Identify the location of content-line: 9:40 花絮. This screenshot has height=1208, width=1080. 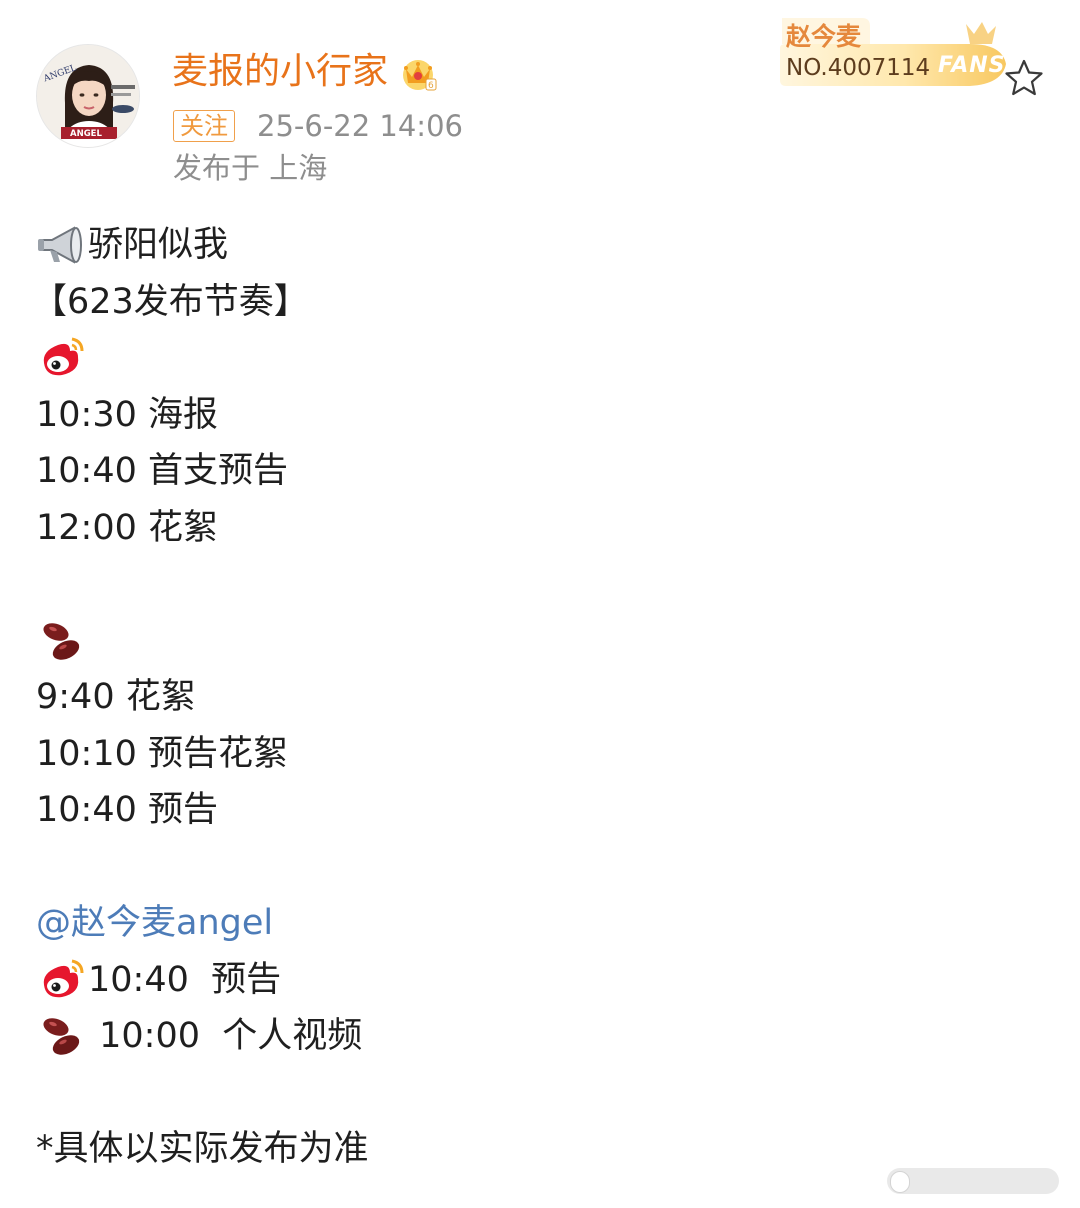
(536, 696).